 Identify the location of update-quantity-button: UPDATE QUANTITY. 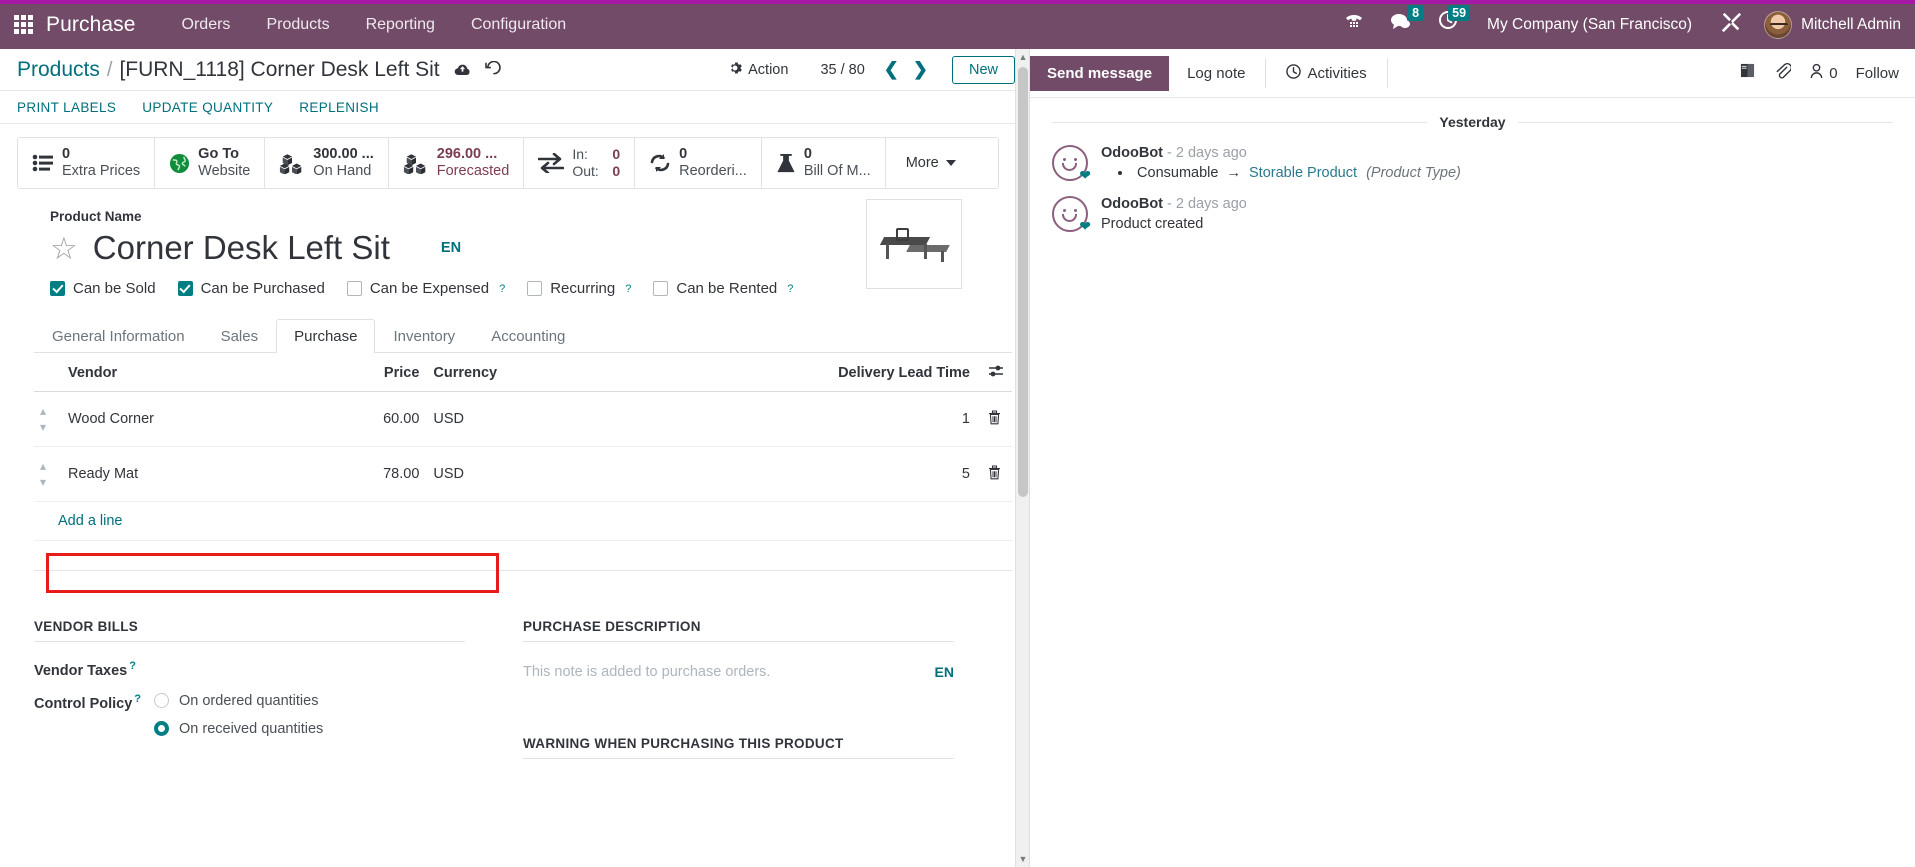
(207, 107).